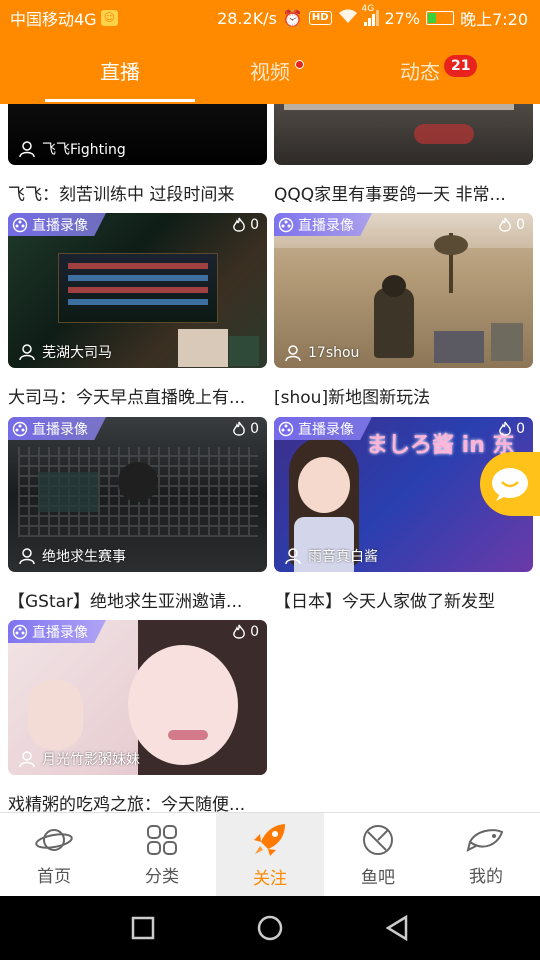 The width and height of the screenshot is (540, 960). I want to click on streamer-name: 17shou, so click(321, 353).